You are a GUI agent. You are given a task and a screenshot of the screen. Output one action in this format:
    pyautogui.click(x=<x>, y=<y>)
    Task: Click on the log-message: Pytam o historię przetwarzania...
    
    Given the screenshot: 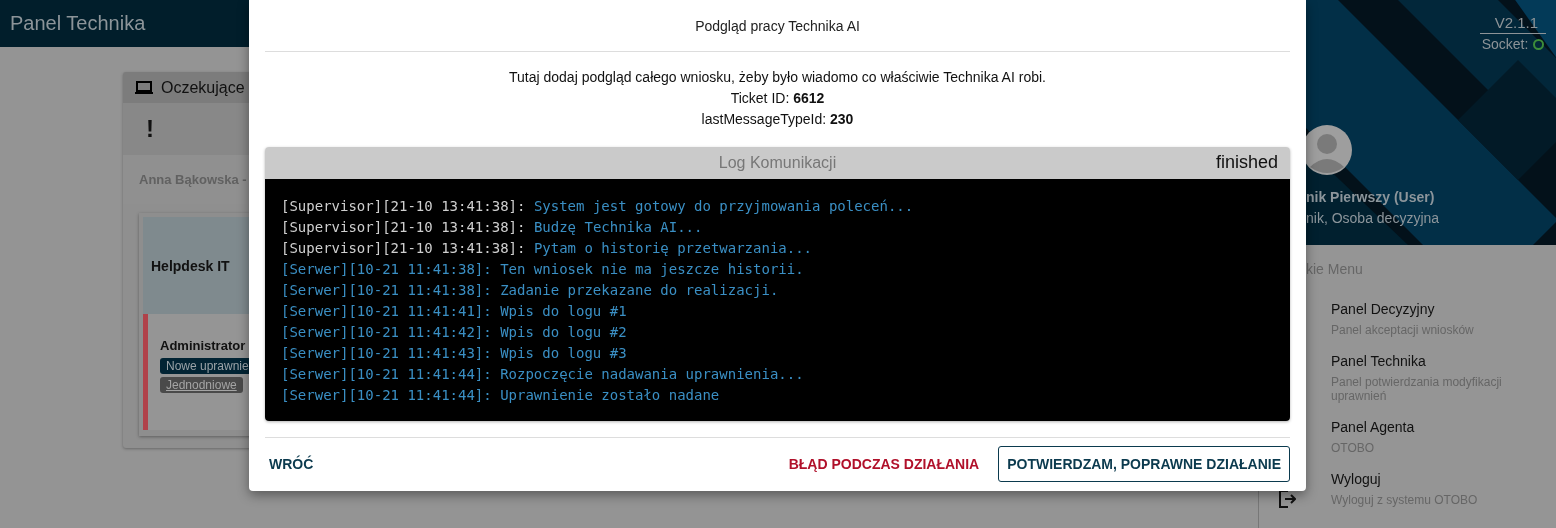 What is the action you would take?
    pyautogui.click(x=673, y=248)
    